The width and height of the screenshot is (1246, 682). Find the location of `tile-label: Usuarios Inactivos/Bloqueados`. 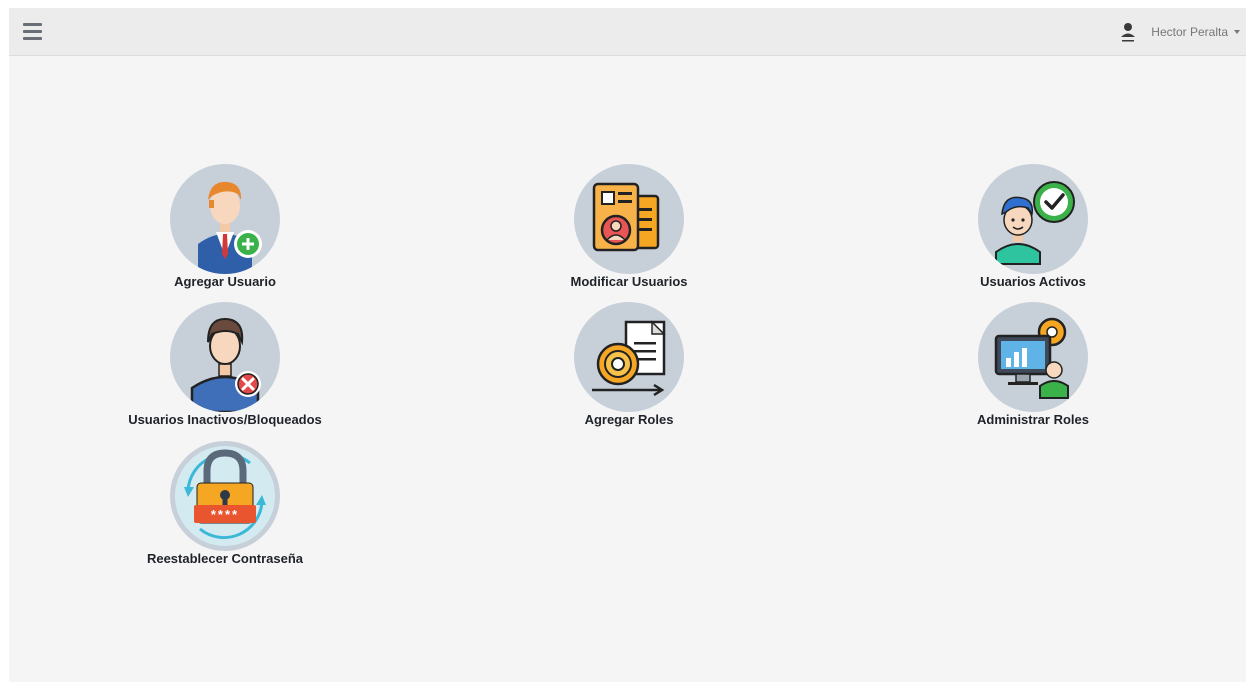

tile-label: Usuarios Inactivos/Bloqueados is located at coordinates (225, 419).